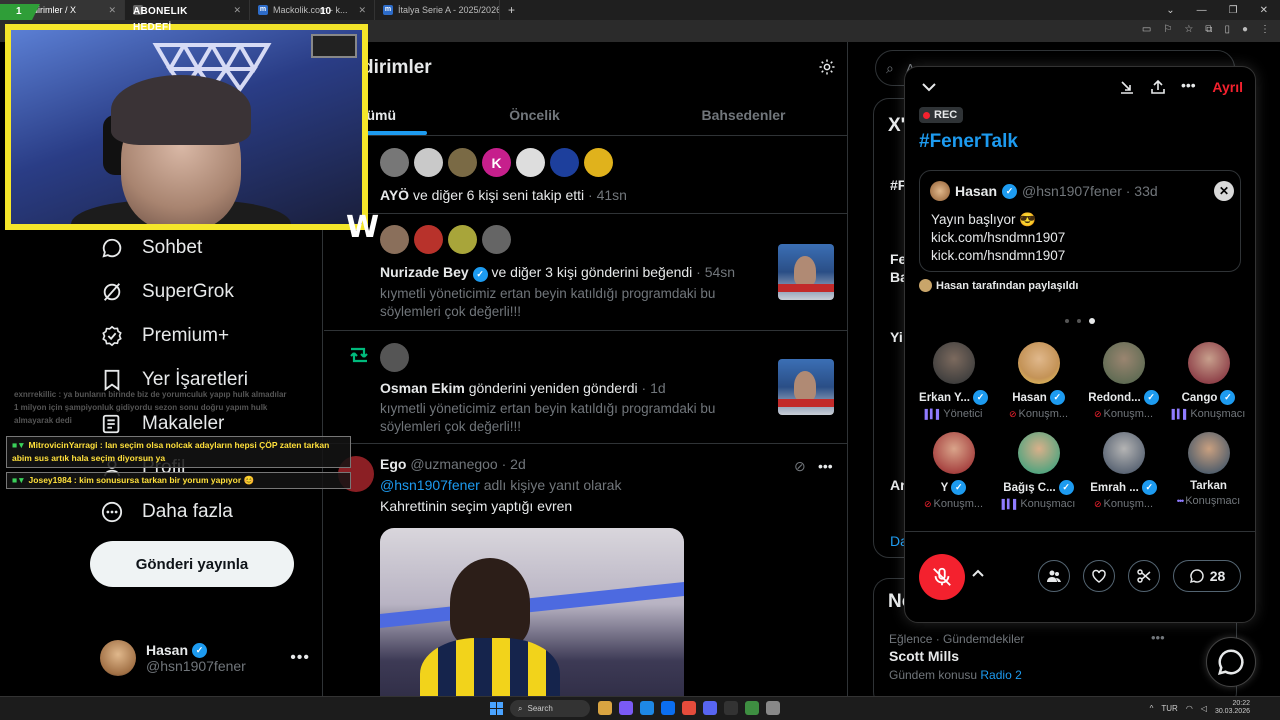  What do you see at coordinates (1227, 29) in the screenshot?
I see `sidepanel-icon: ▯` at bounding box center [1227, 29].